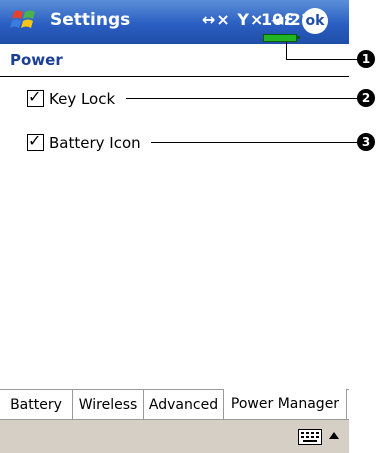  I want to click on callout-3-leader, so click(254, 142).